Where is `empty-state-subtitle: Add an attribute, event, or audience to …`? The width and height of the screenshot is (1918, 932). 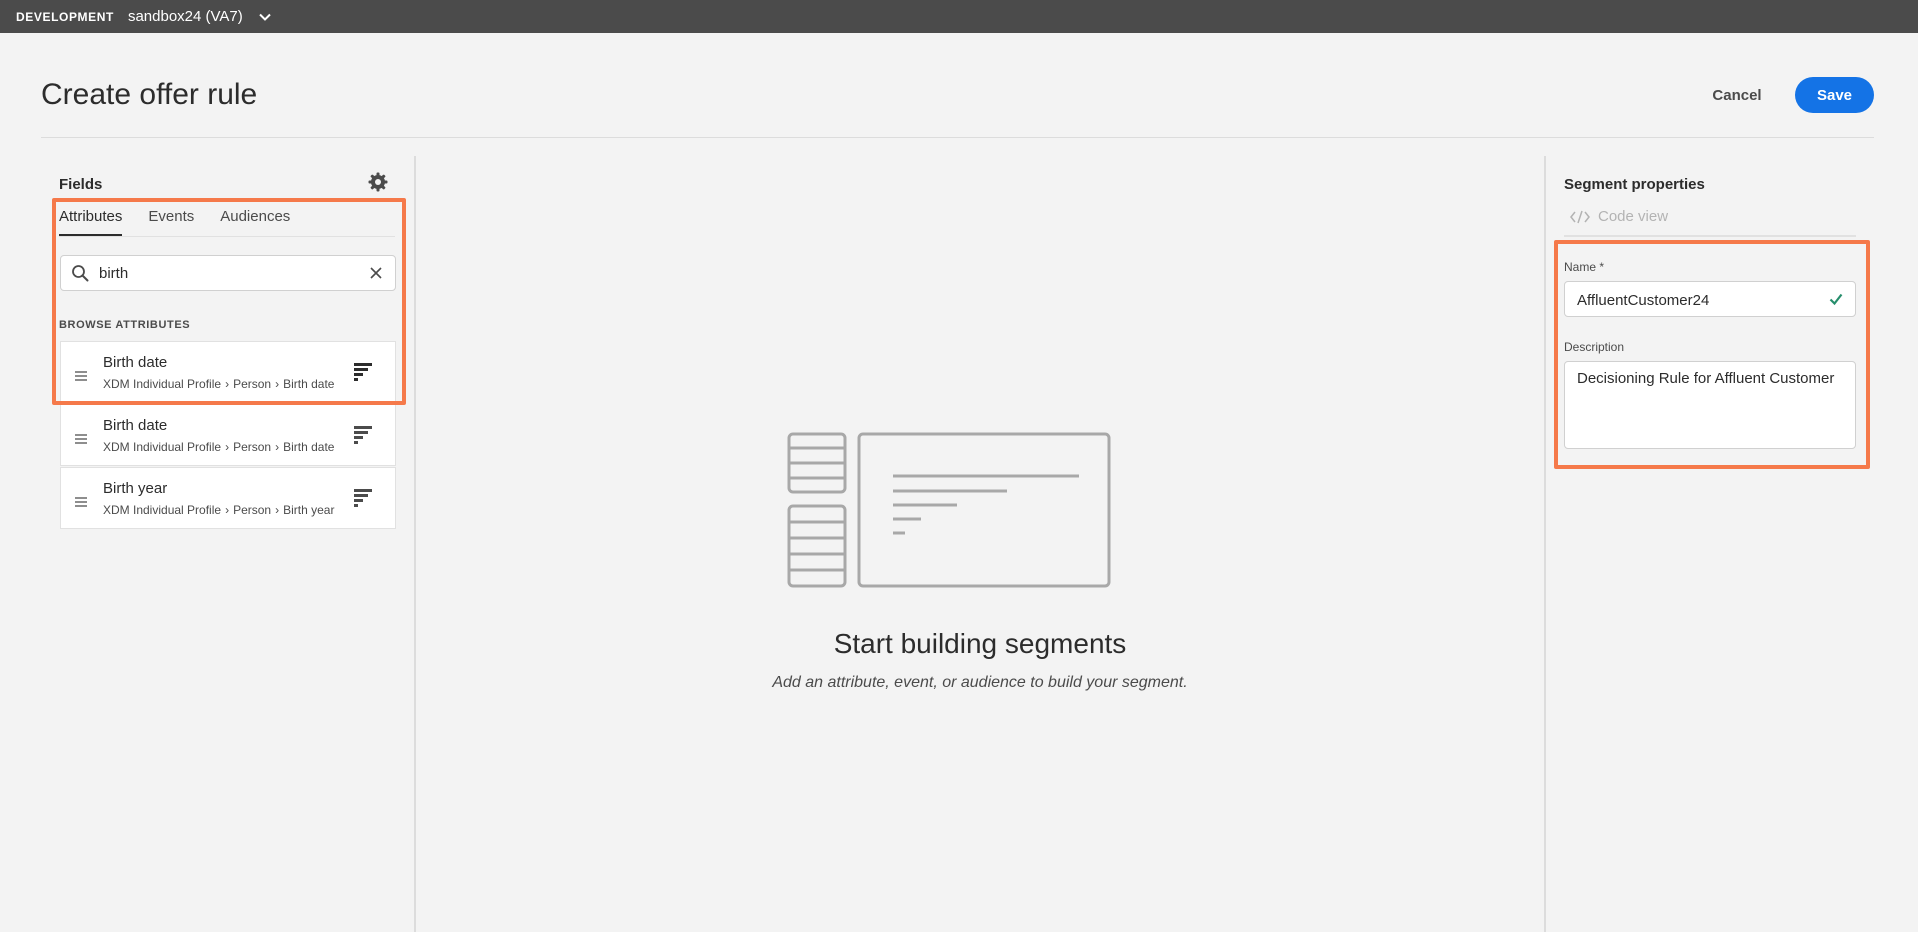
empty-state-subtitle: Add an attribute, event, or audience to … is located at coordinates (980, 682).